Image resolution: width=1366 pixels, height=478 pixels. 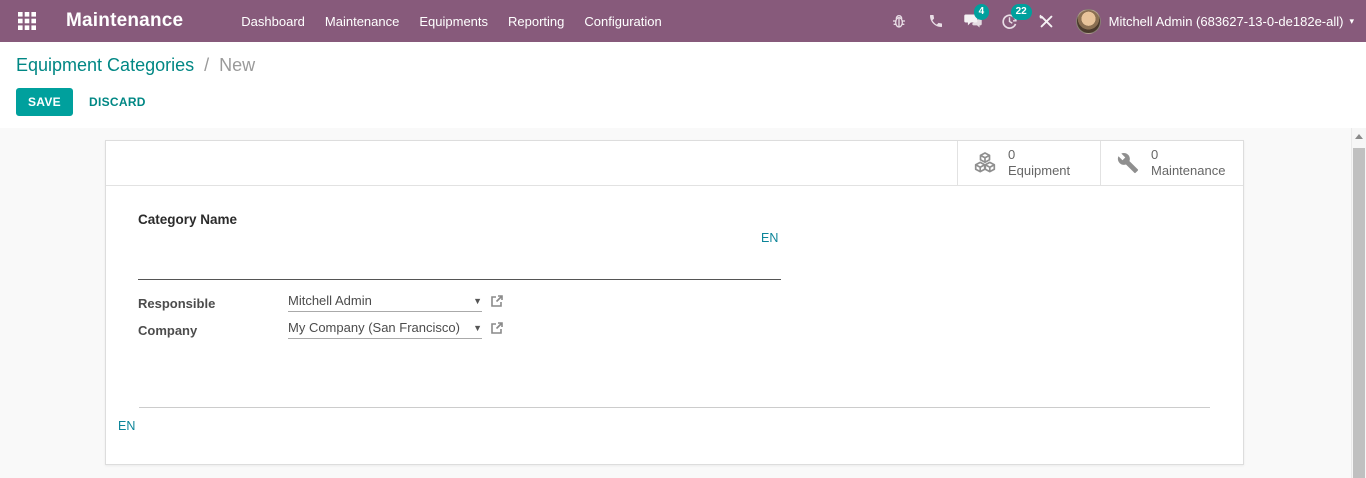 I want to click on user-name: Mitchell Admin (683627-13-0-de182e-all), so click(x=1226, y=21).